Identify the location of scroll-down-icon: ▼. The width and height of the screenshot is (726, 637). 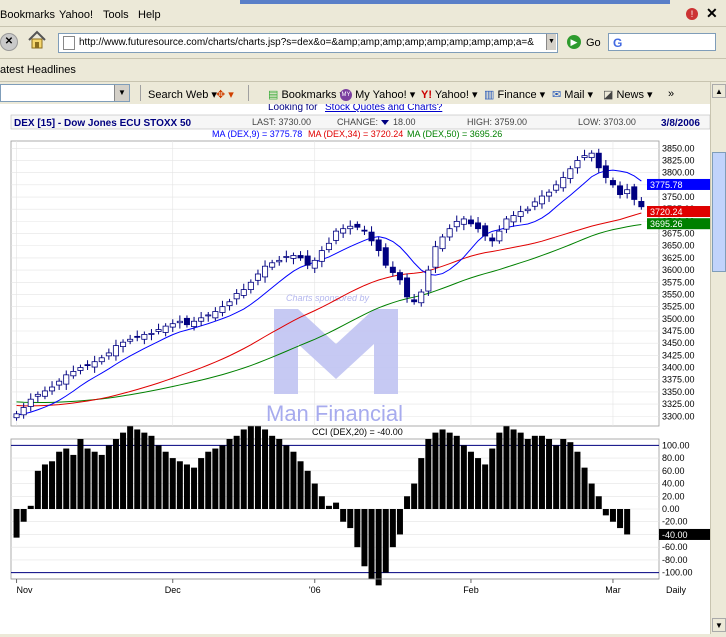
(719, 625).